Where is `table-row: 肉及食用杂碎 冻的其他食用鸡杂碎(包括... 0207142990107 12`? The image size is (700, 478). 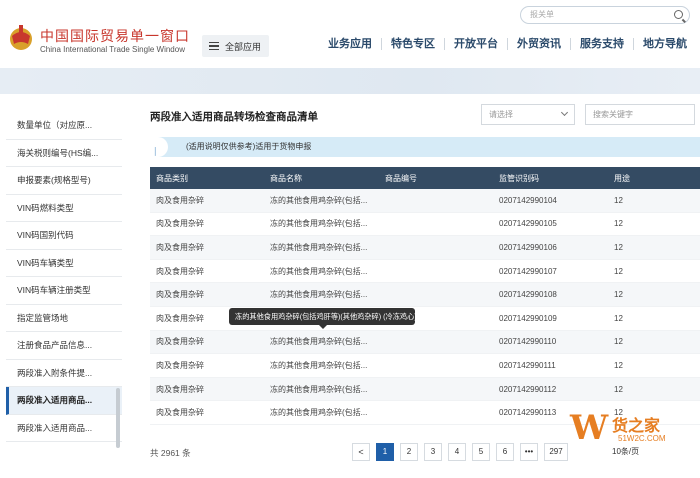 table-row: 肉及食用杂碎 冻的其他食用鸡杂碎(包括... 0207142990107 12 is located at coordinates (425, 272).